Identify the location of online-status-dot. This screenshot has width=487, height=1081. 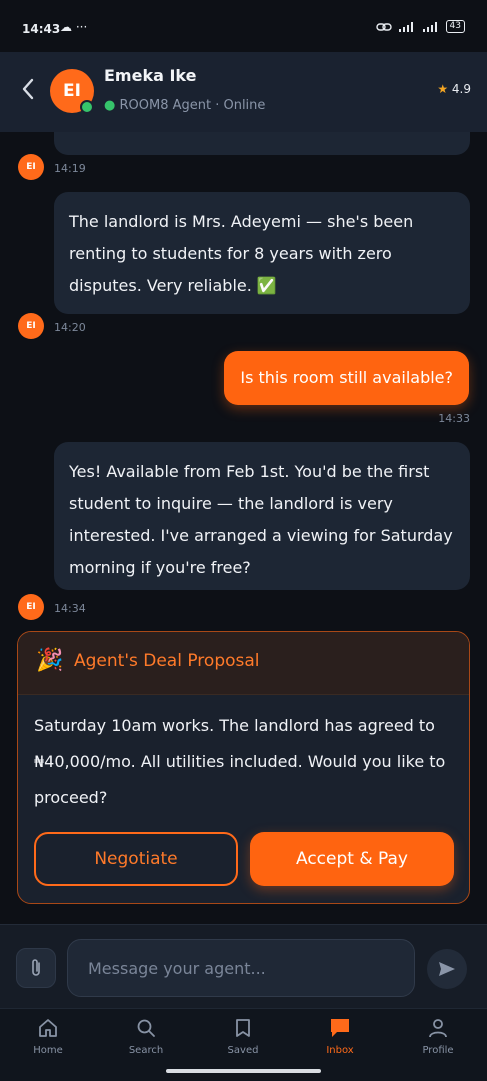
(87, 107).